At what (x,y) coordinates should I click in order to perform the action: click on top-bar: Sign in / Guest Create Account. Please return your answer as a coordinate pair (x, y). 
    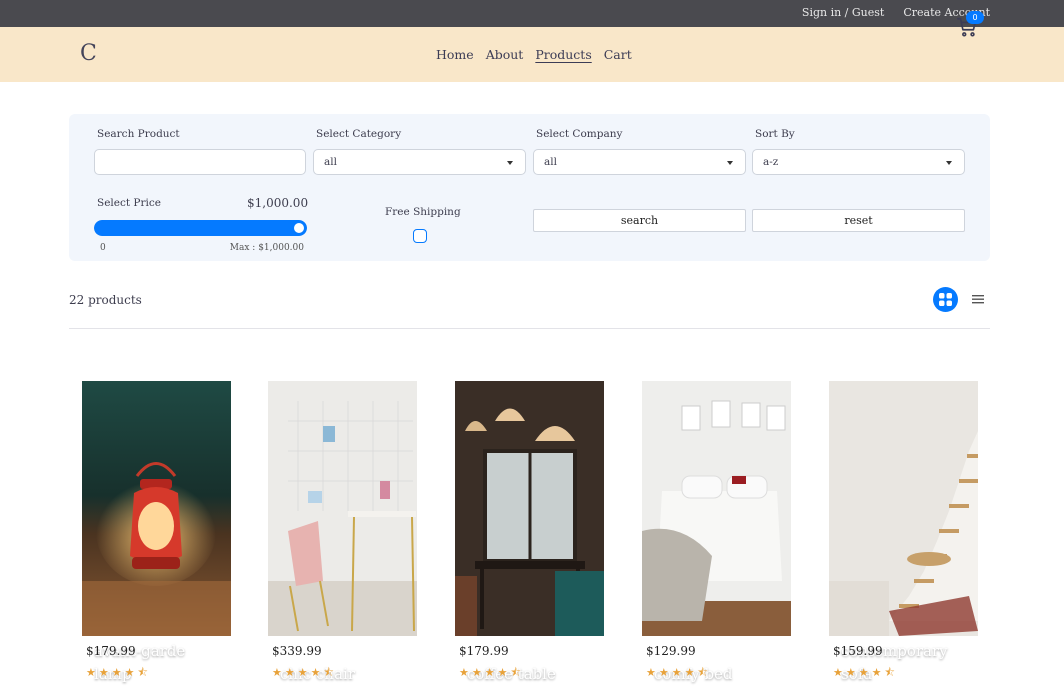
    Looking at the image, I should click on (532, 13).